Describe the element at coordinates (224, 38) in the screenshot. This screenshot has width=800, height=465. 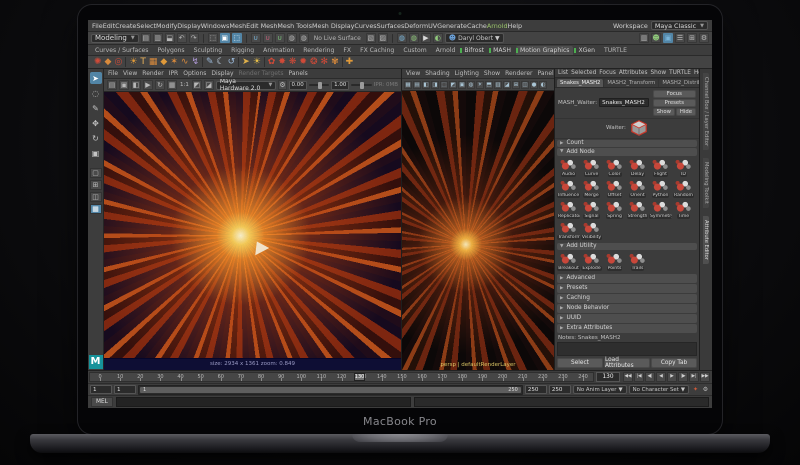
I see `toolbar-icon: ▣` at that location.